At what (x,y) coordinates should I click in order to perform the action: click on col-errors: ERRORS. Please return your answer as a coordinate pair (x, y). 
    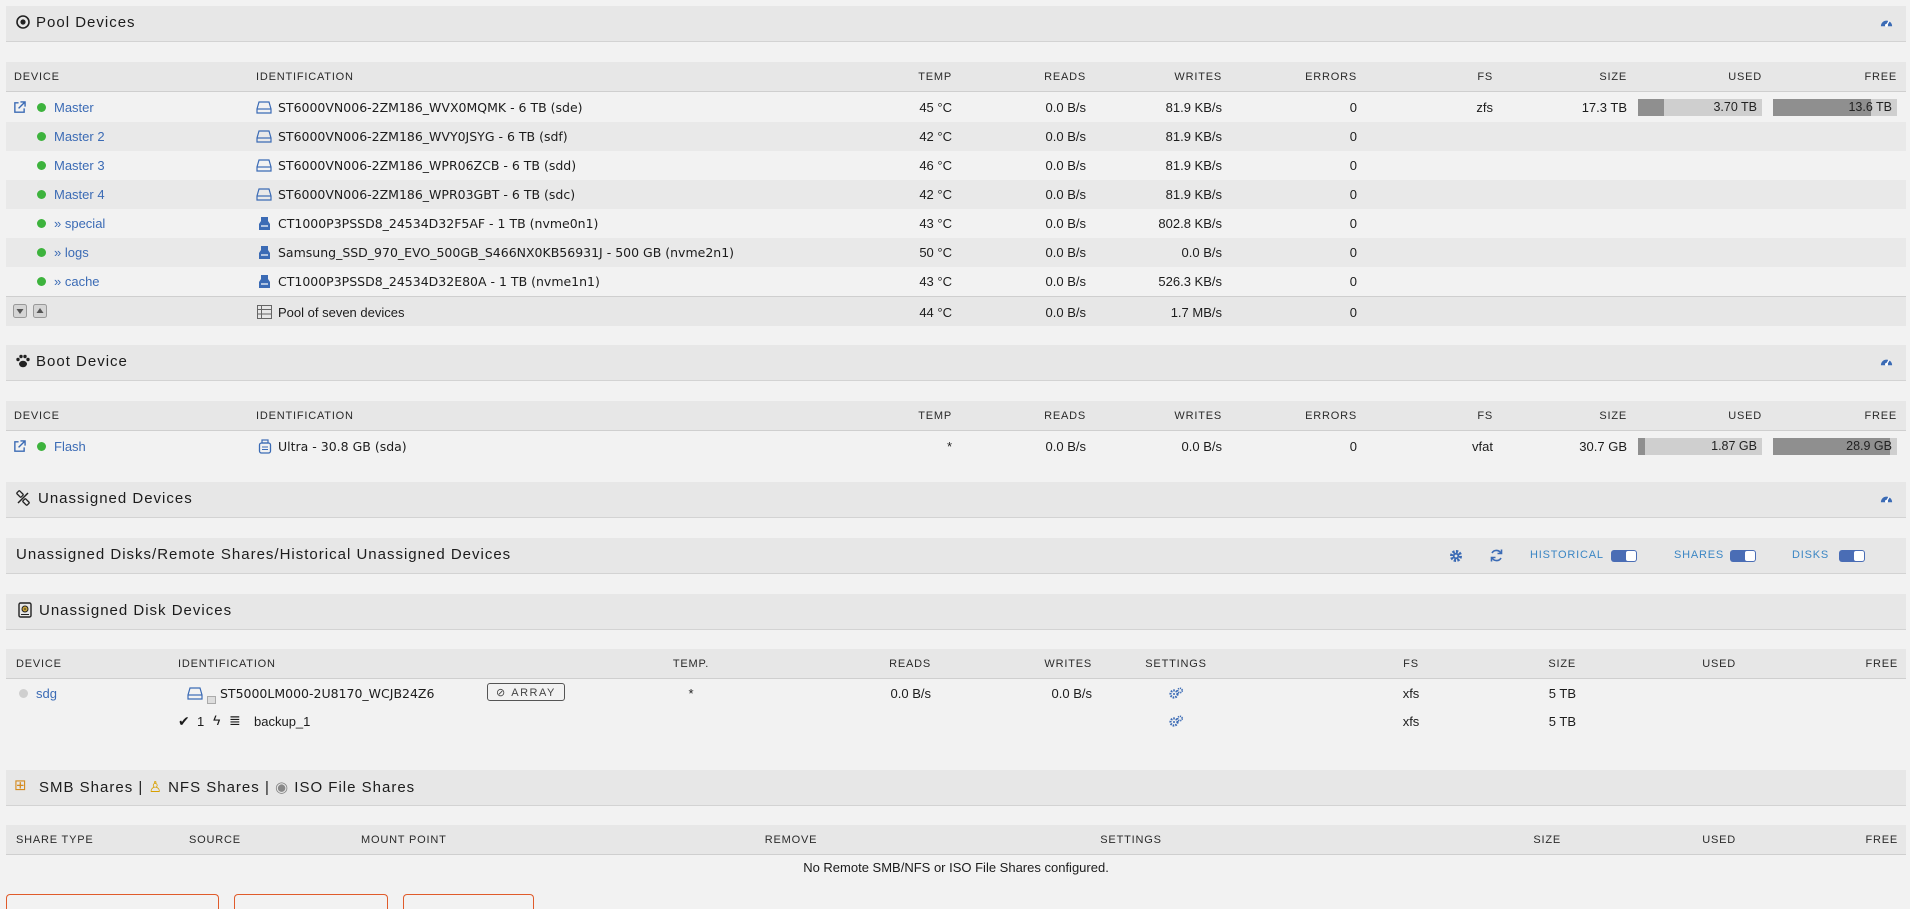
    Looking at the image, I should click on (1331, 416).